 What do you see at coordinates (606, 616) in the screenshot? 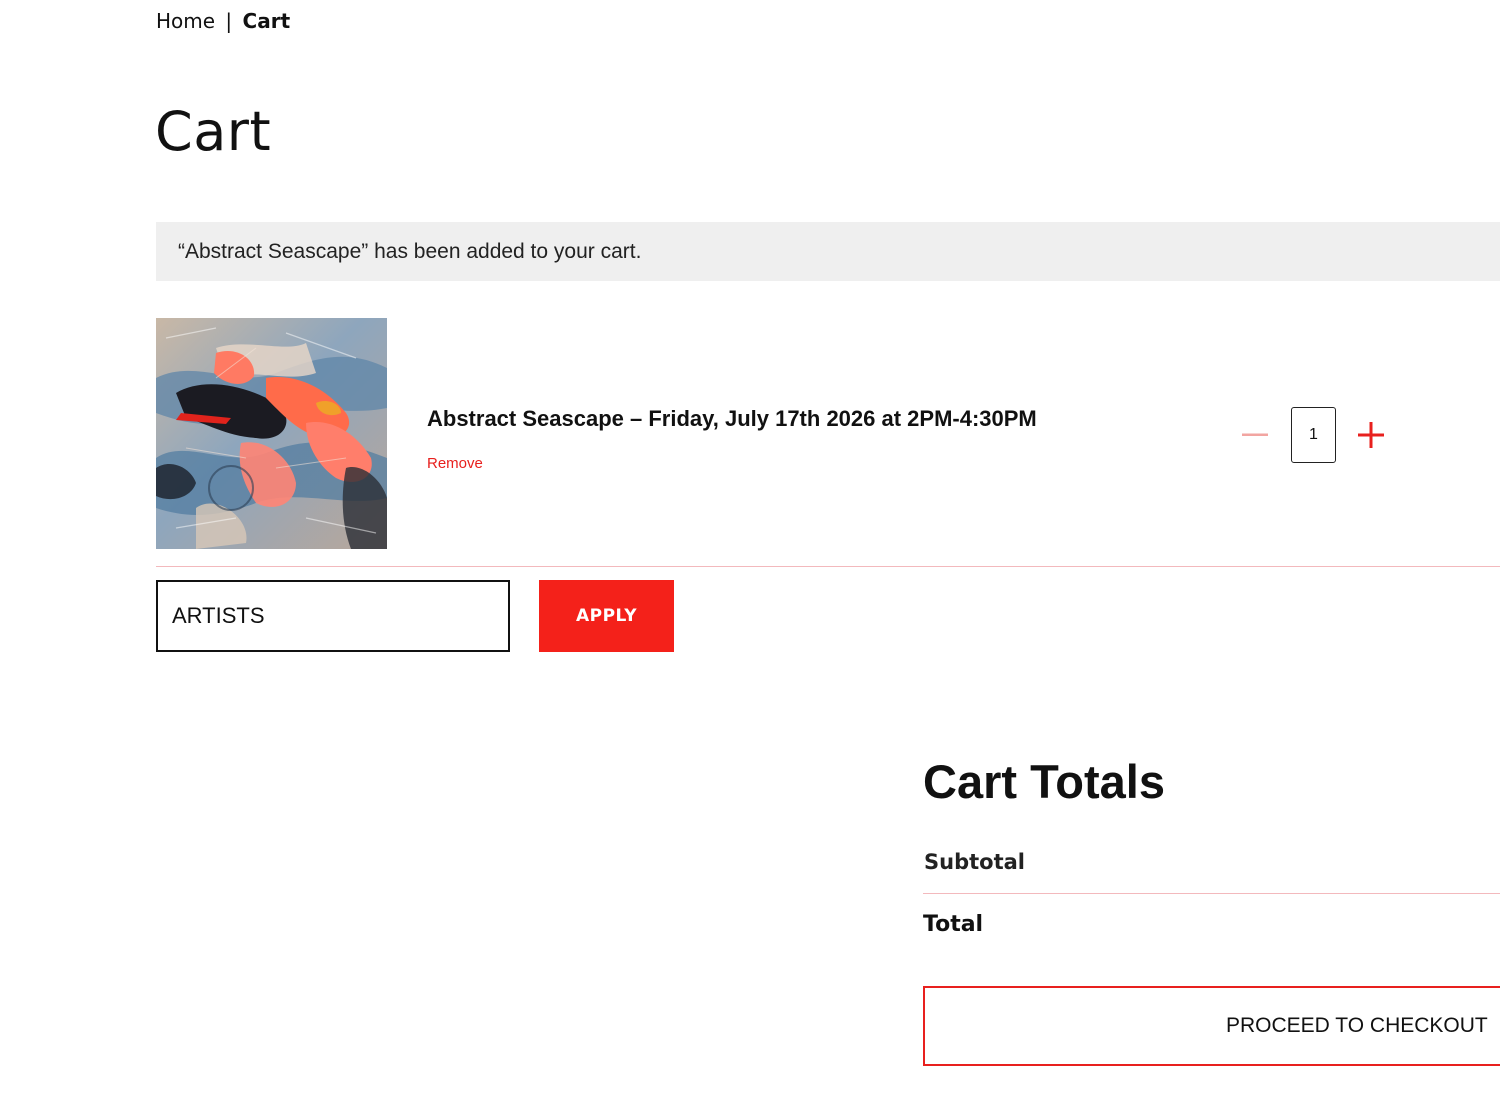
I see `apply-coupon-button: APPLY` at bounding box center [606, 616].